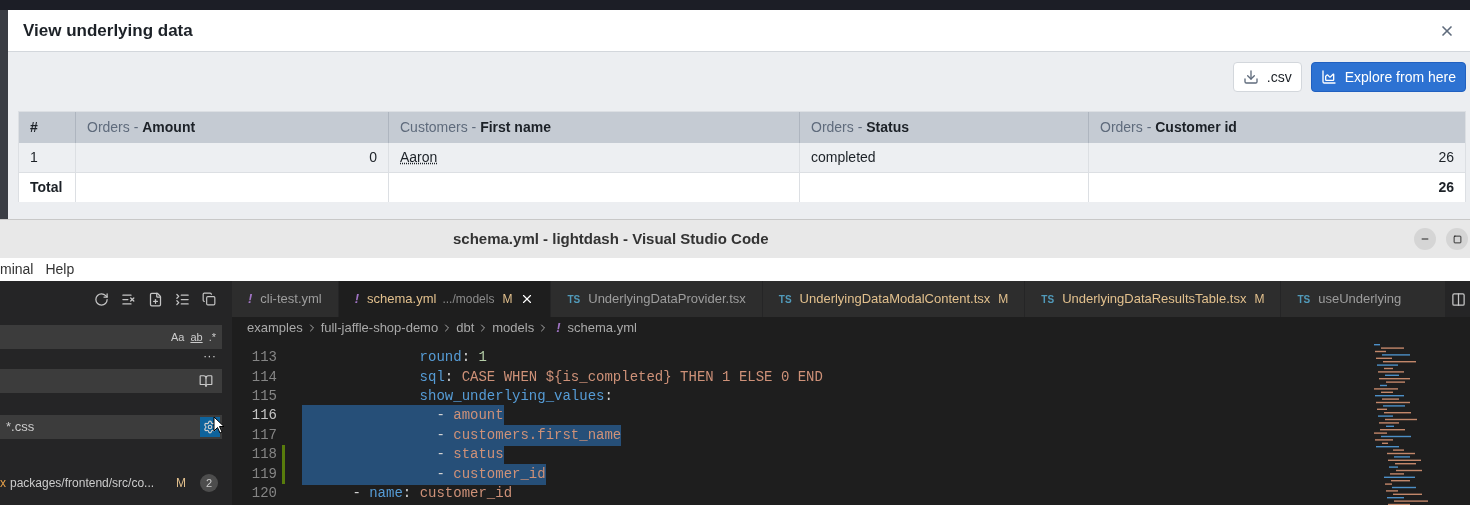  I want to click on chart-icon, so click(1328, 77).